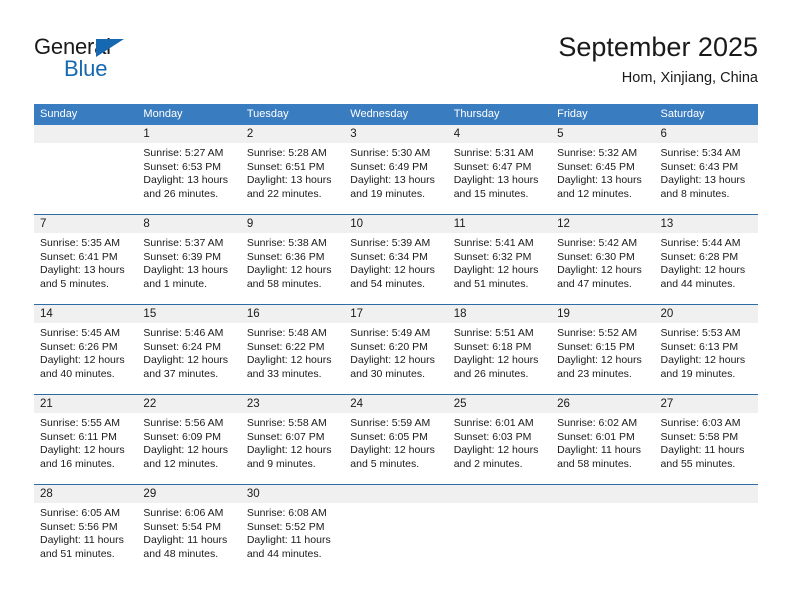 The image size is (792, 612). What do you see at coordinates (353, 134) in the screenshot?
I see `day-number: 3` at bounding box center [353, 134].